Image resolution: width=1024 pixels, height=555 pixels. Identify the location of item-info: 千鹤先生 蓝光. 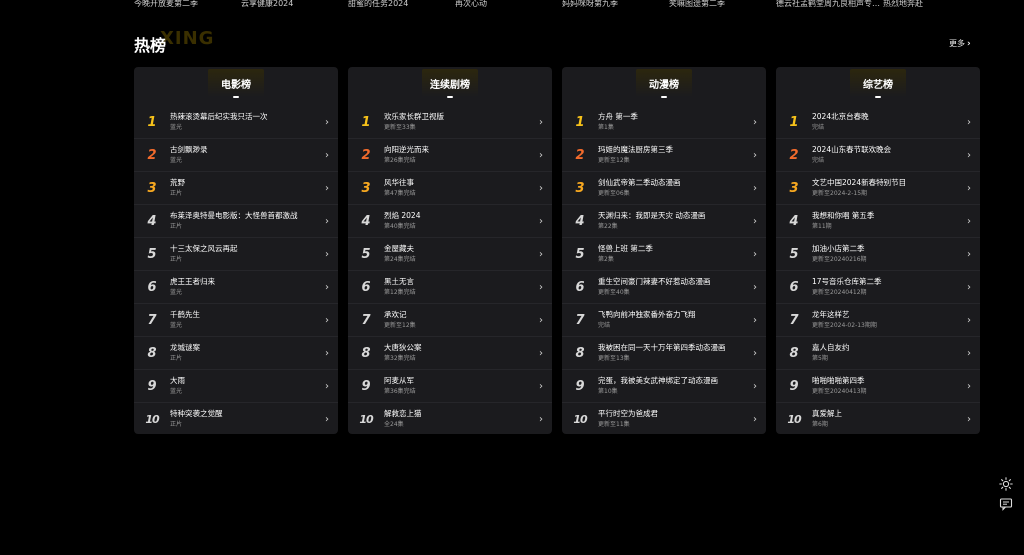
(243, 320).